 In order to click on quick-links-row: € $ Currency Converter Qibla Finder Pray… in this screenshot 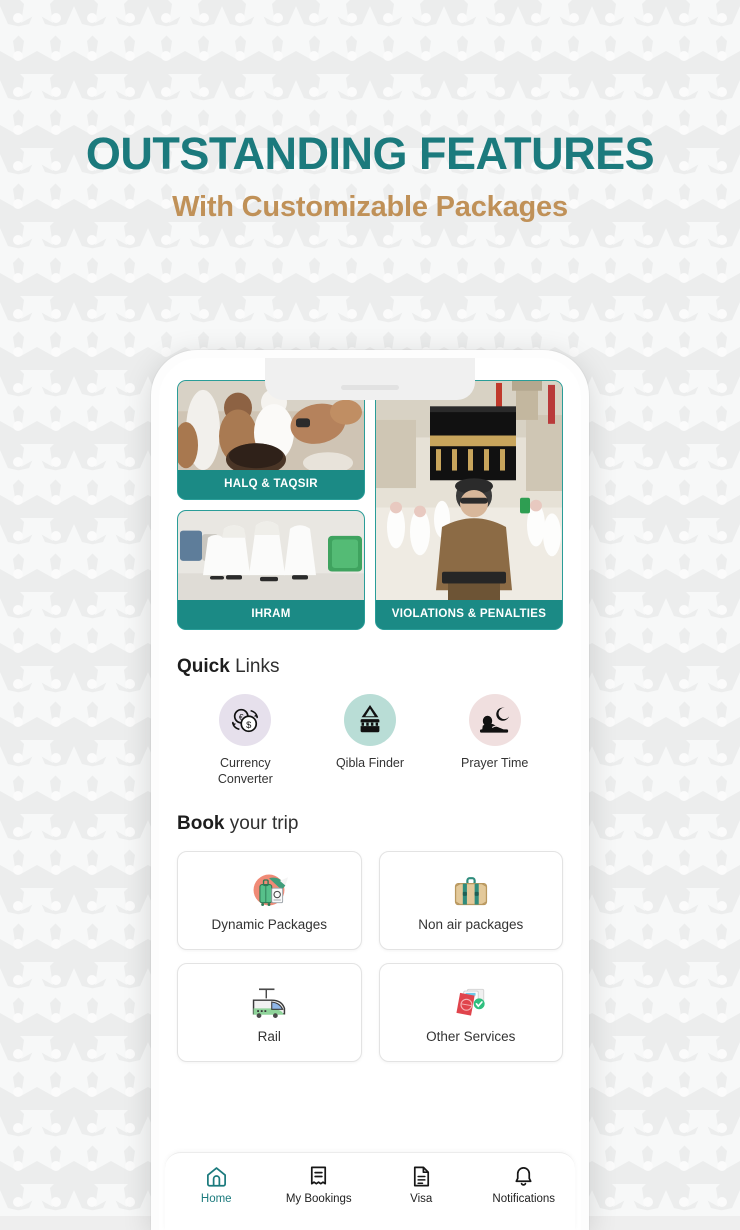, I will do `click(370, 740)`.